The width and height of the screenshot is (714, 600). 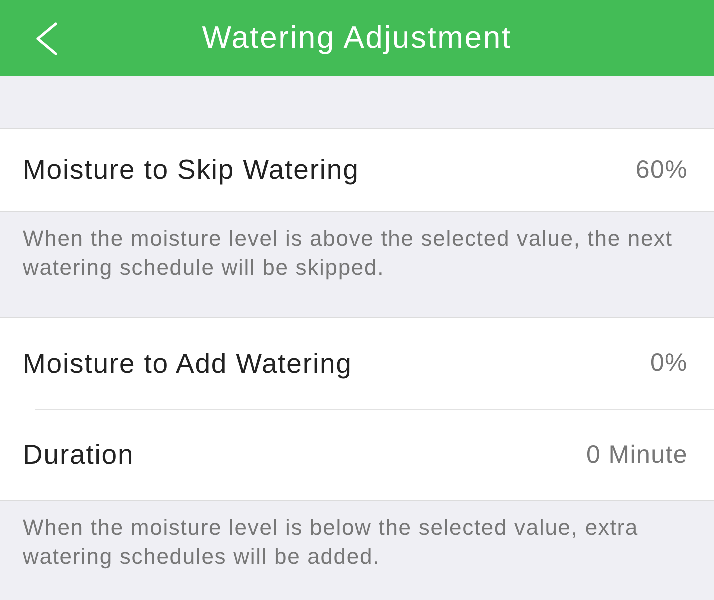 I want to click on setting-value: 60%, so click(x=662, y=170).